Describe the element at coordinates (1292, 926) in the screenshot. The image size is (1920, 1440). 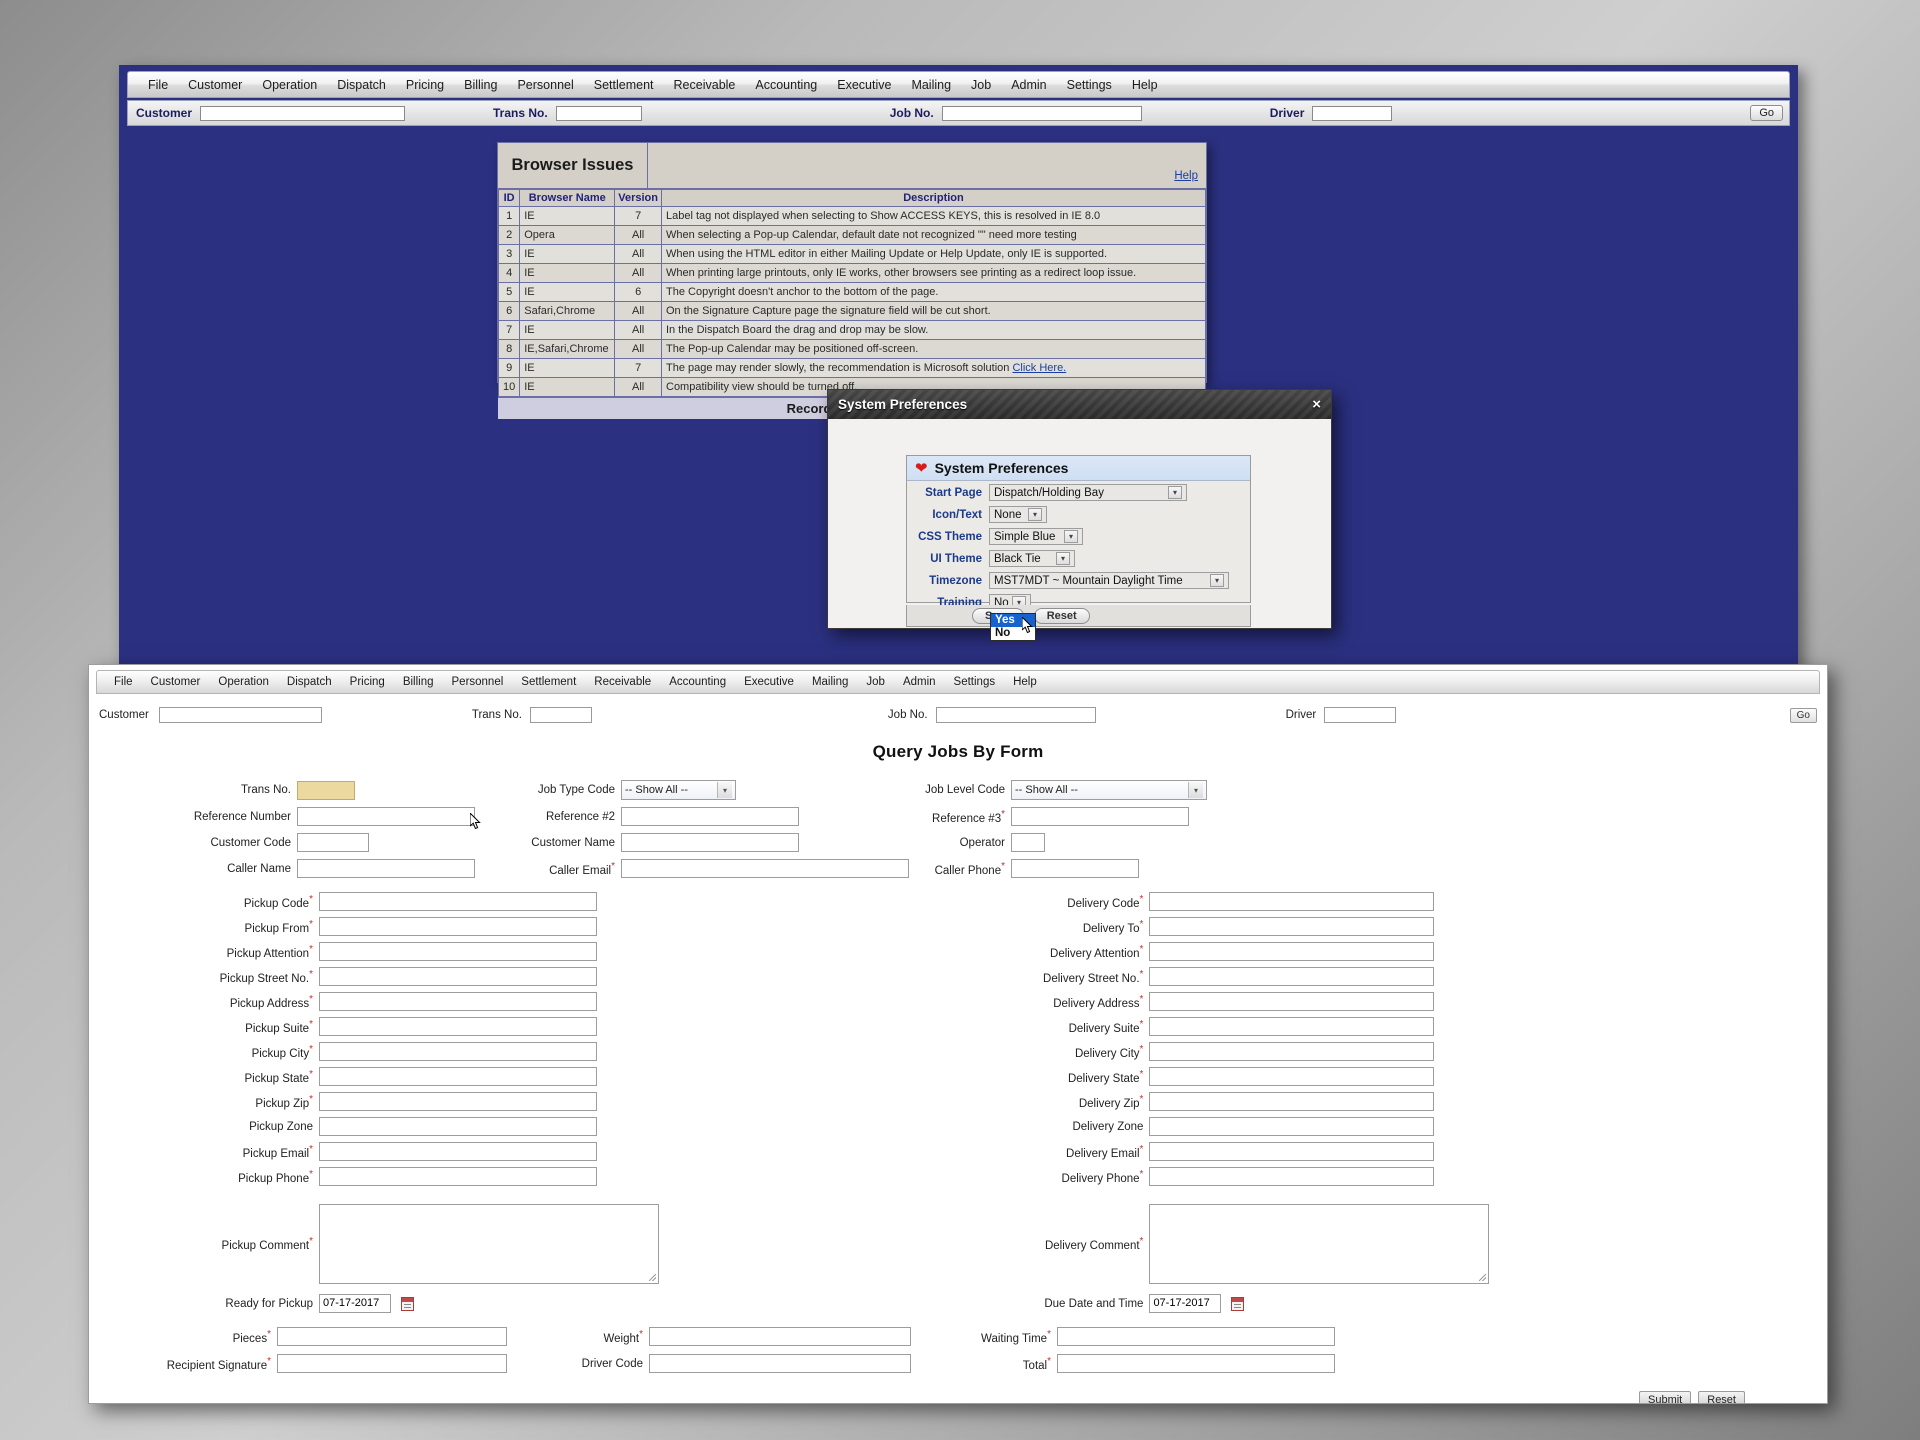
I see `input-delivery-to` at that location.